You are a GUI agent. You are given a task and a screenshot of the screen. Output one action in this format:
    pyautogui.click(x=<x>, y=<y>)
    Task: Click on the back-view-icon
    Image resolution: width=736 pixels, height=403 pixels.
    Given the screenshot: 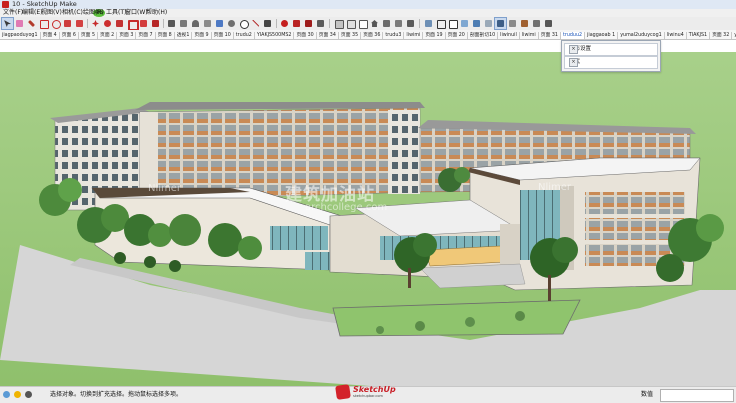 What is the action you would take?
    pyautogui.click(x=398, y=23)
    